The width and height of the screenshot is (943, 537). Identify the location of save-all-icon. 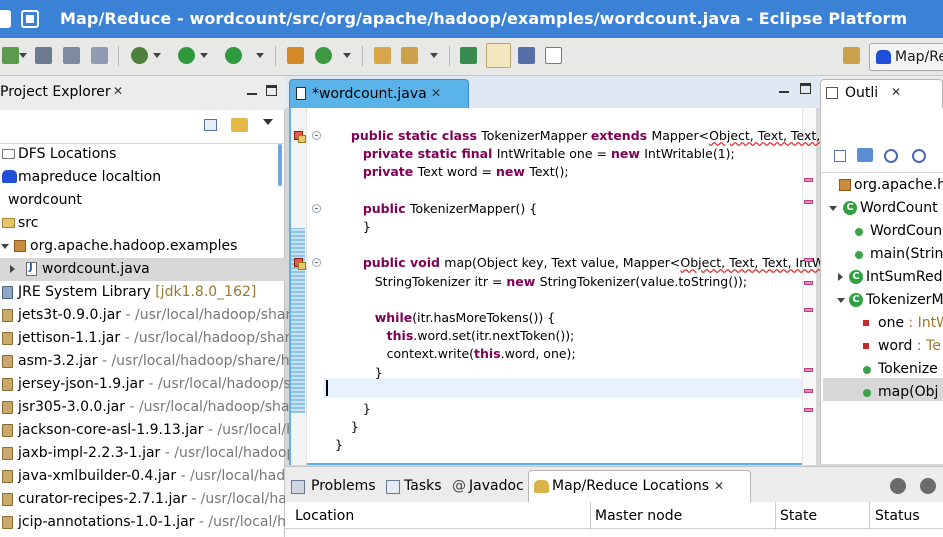
(71, 55).